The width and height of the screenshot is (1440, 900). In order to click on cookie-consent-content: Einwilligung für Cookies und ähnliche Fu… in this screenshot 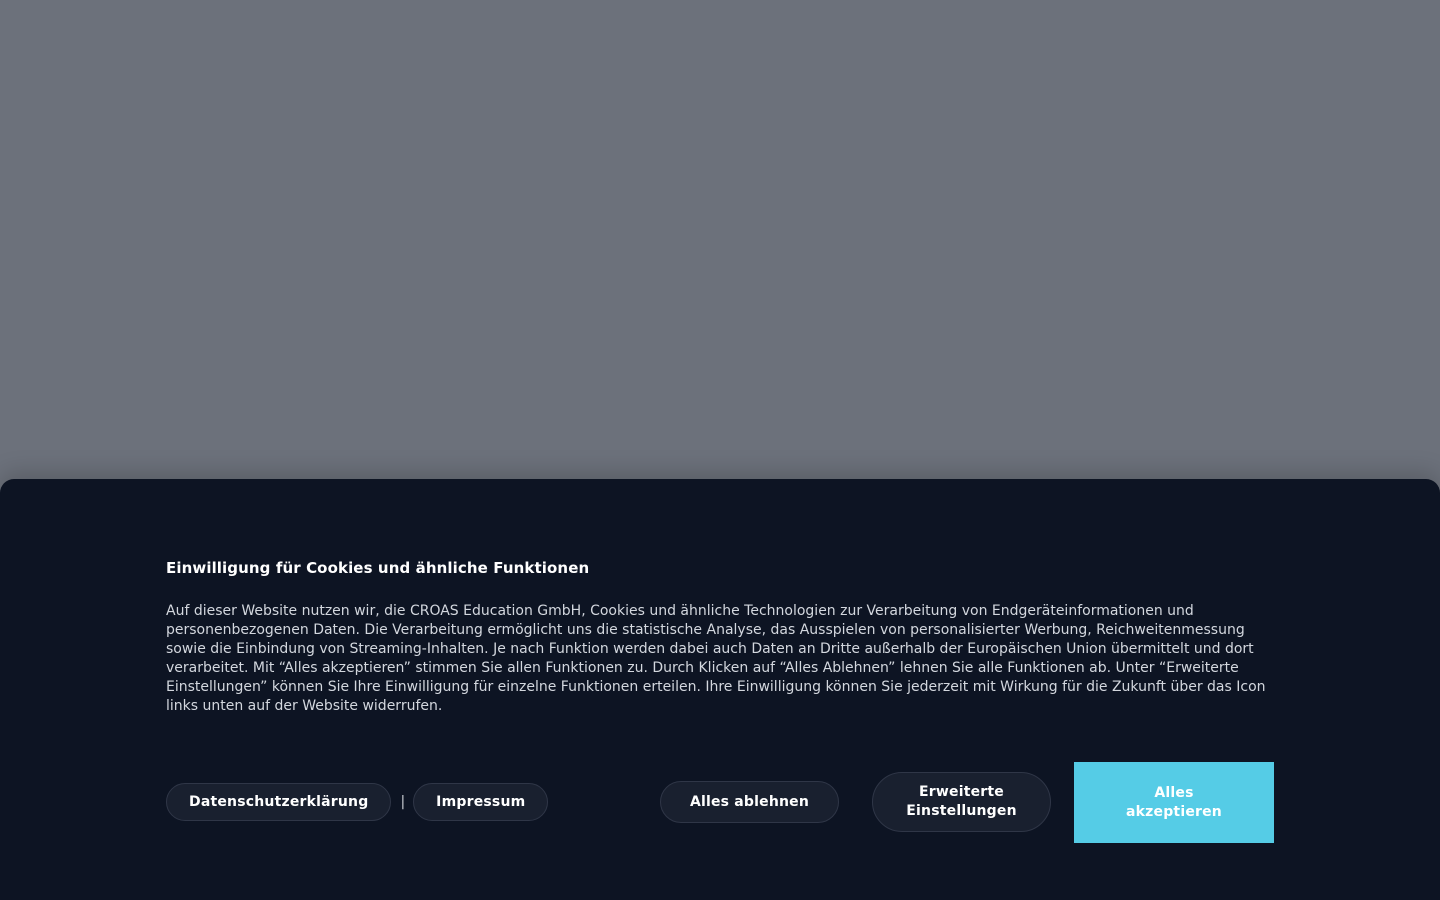, I will do `click(721, 637)`.